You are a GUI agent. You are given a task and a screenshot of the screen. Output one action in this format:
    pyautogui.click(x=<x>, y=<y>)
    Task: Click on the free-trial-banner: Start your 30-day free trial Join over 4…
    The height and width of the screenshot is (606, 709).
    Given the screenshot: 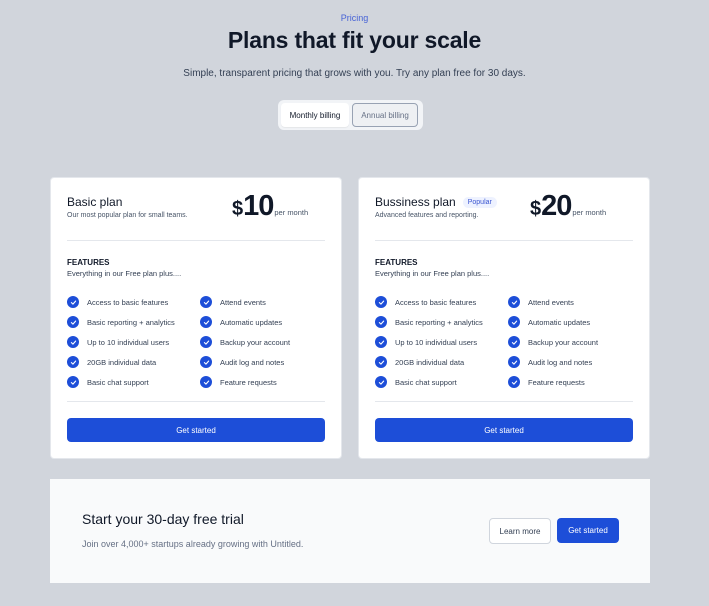 What is the action you would take?
    pyautogui.click(x=350, y=531)
    